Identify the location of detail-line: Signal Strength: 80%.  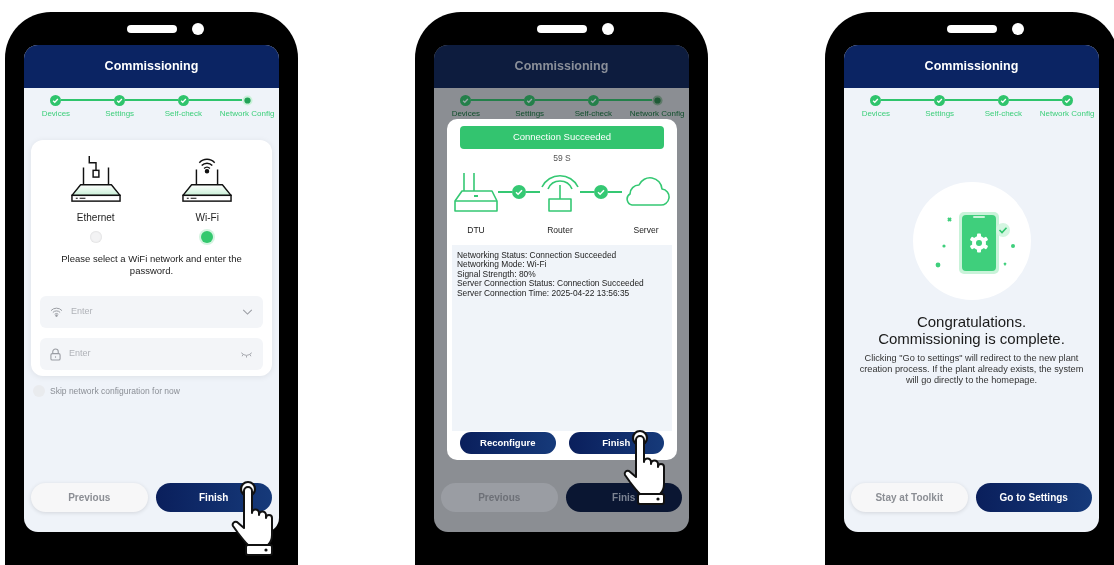
(497, 274).